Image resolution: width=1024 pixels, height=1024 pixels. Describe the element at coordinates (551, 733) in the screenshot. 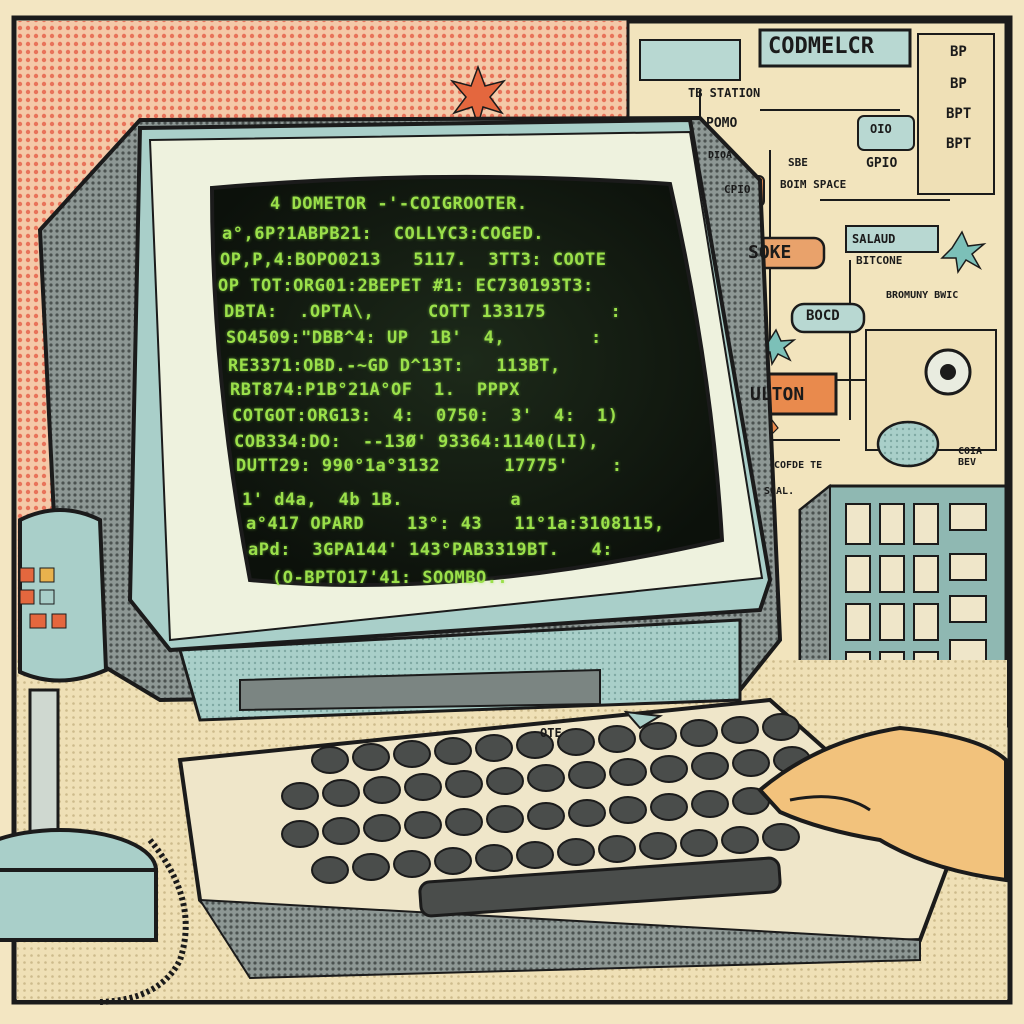

I see `keyboard-marker-label: OTE` at that location.